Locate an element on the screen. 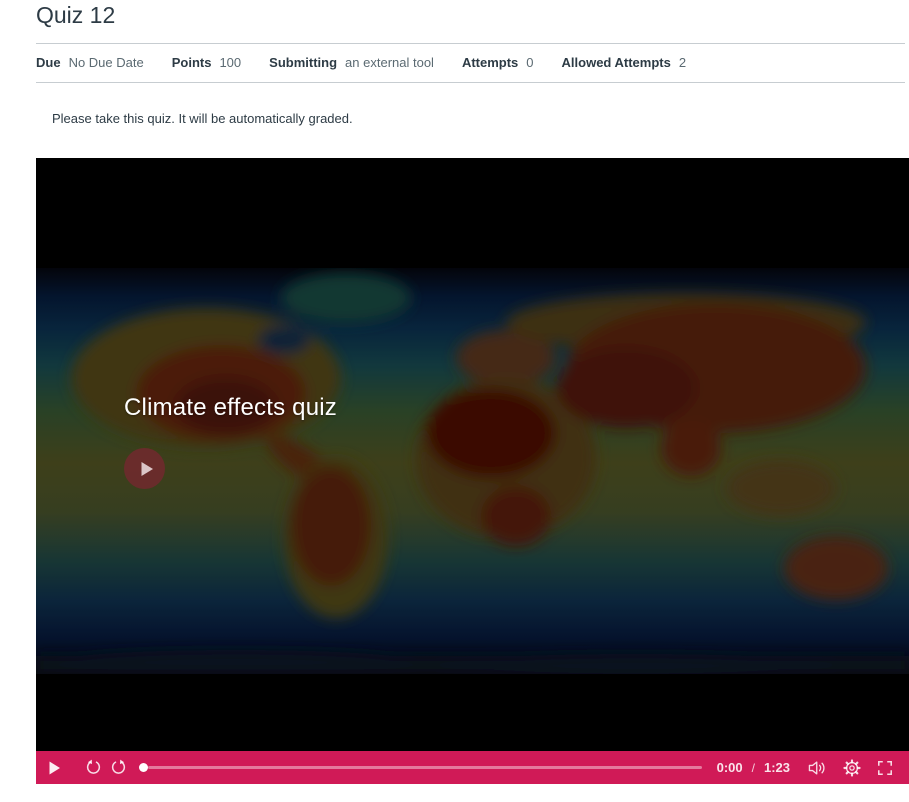 The width and height of the screenshot is (909, 802). meta-value: an external tool is located at coordinates (389, 62).